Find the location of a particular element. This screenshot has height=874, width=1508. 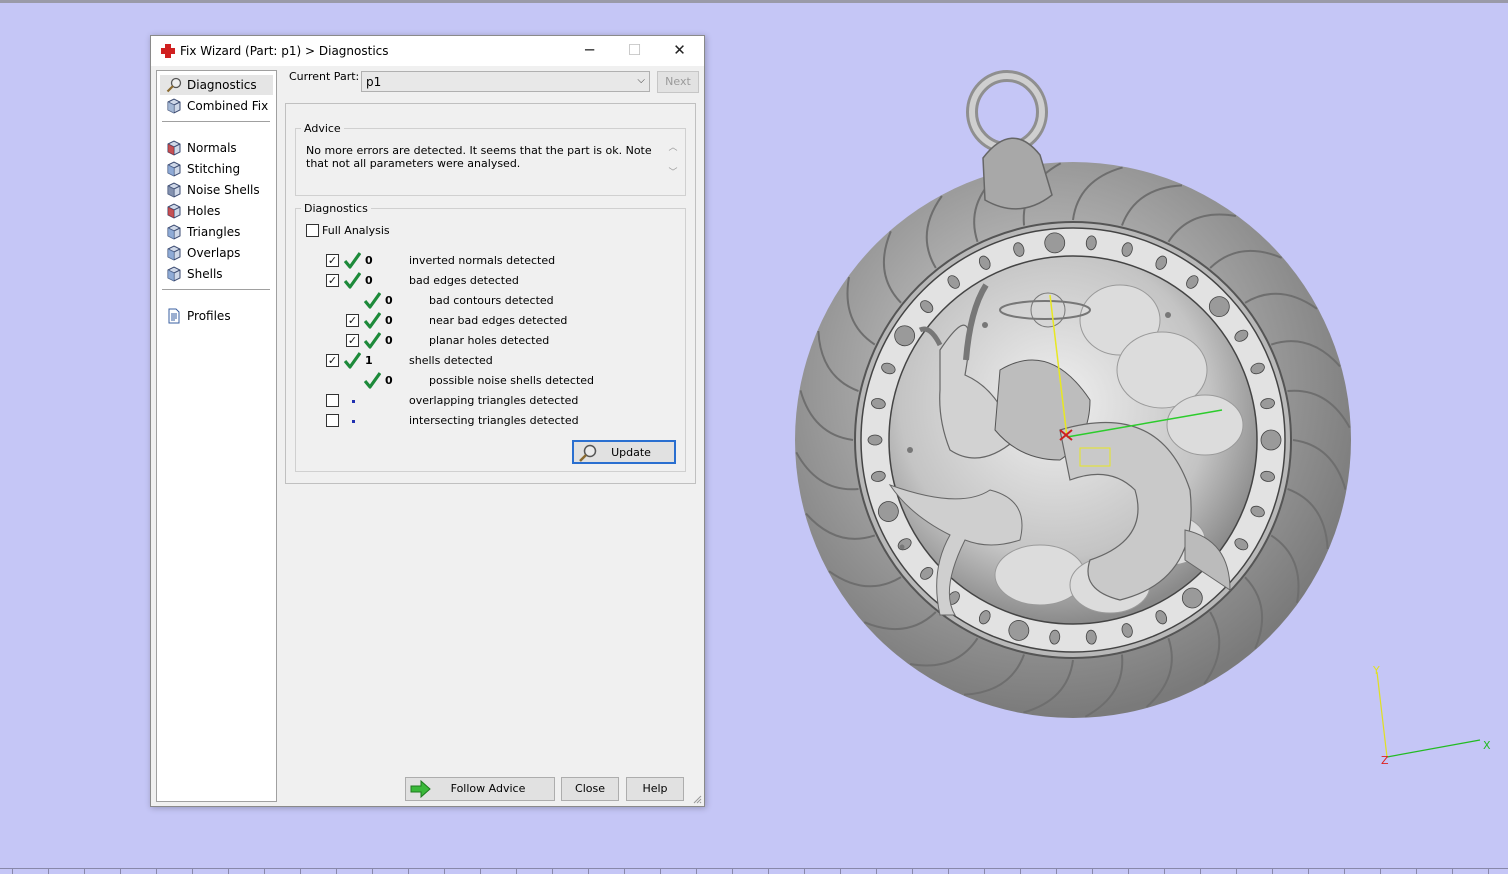

nav-item-combined-fix: Combined Fix is located at coordinates (216, 106).